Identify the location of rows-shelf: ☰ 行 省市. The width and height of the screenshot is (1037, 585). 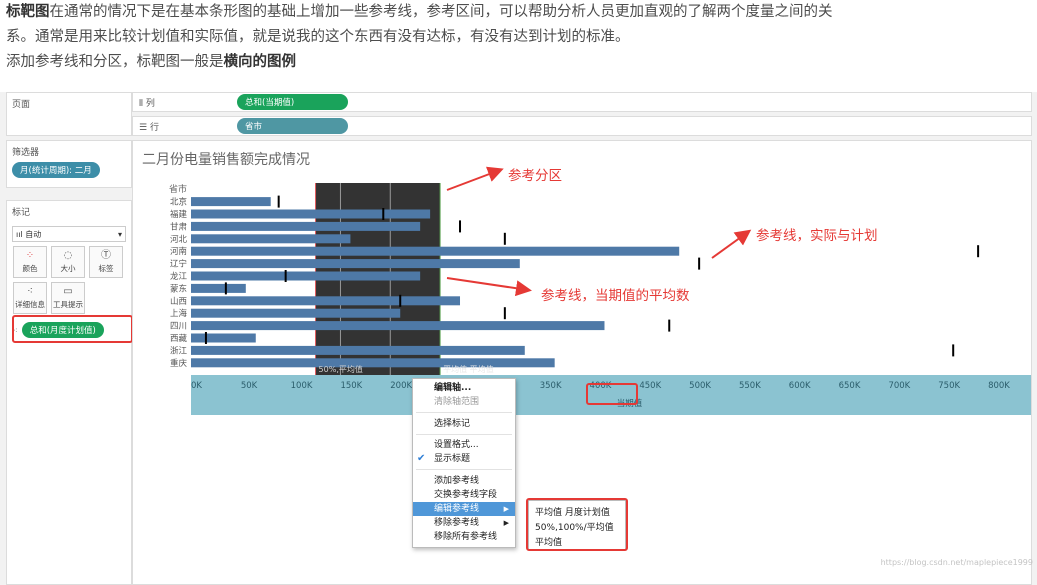
(582, 126).